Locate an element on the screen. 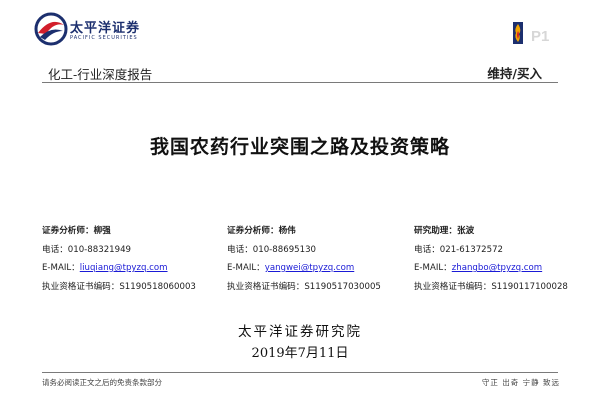 The height and width of the screenshot is (402, 600). analyst-email-link: zhangbo@tpyzq.com is located at coordinates (497, 268).